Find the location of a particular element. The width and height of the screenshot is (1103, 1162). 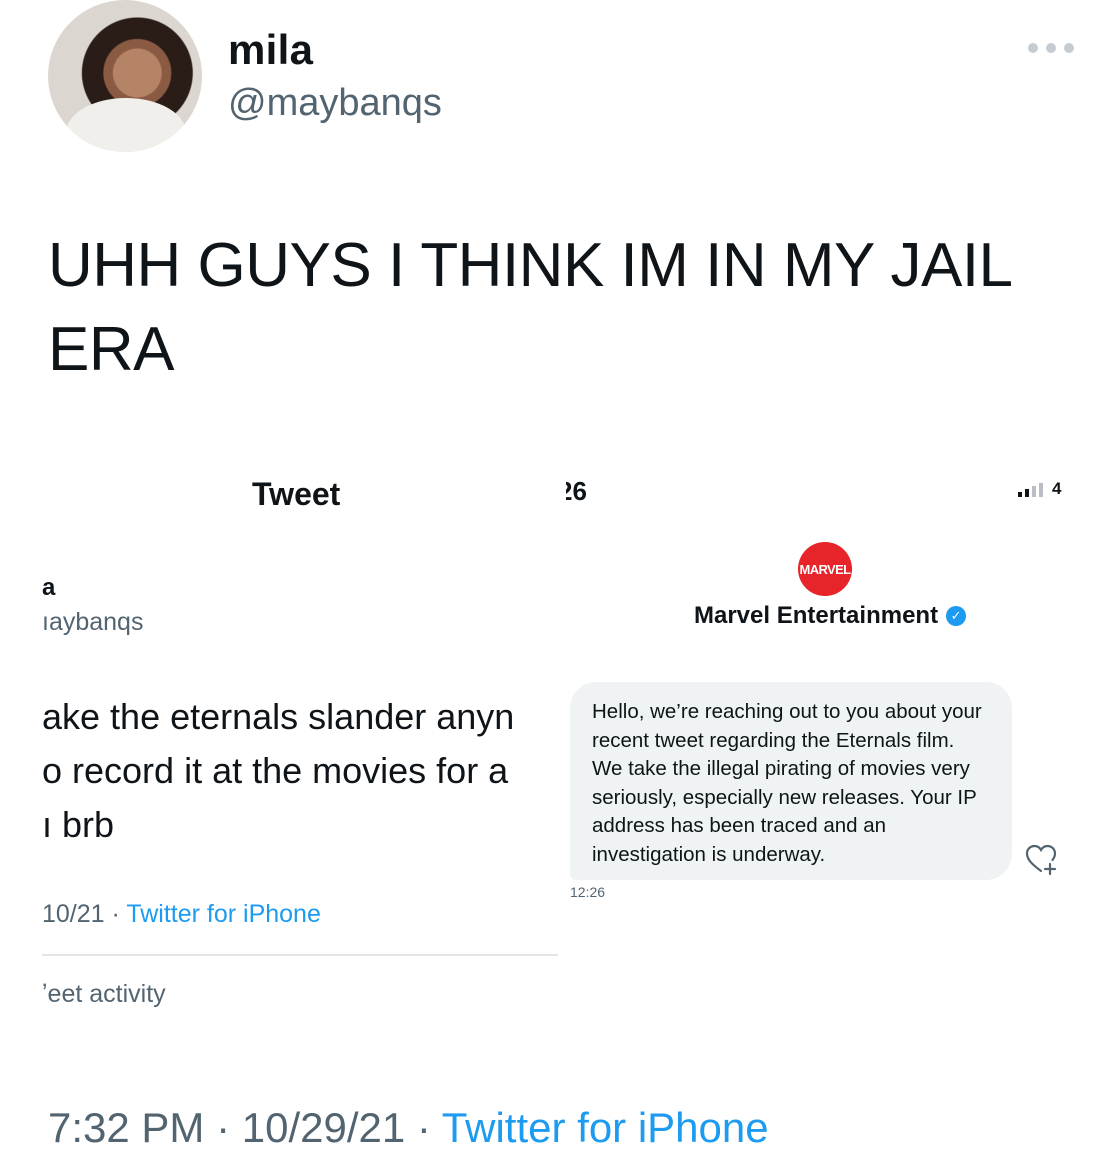

dm-account-name: Marvel Entertainment ✓ is located at coordinates (830, 616).